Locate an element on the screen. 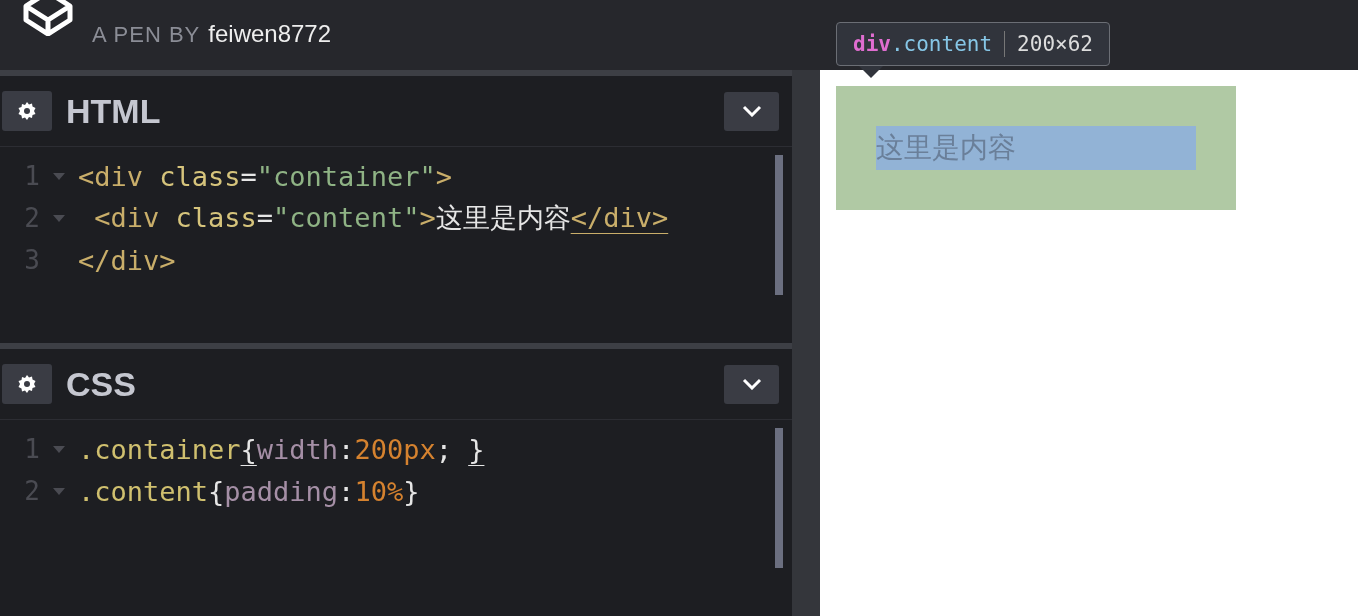 This screenshot has height=616, width=1358. cube-logo-icon is located at coordinates (48, 18).